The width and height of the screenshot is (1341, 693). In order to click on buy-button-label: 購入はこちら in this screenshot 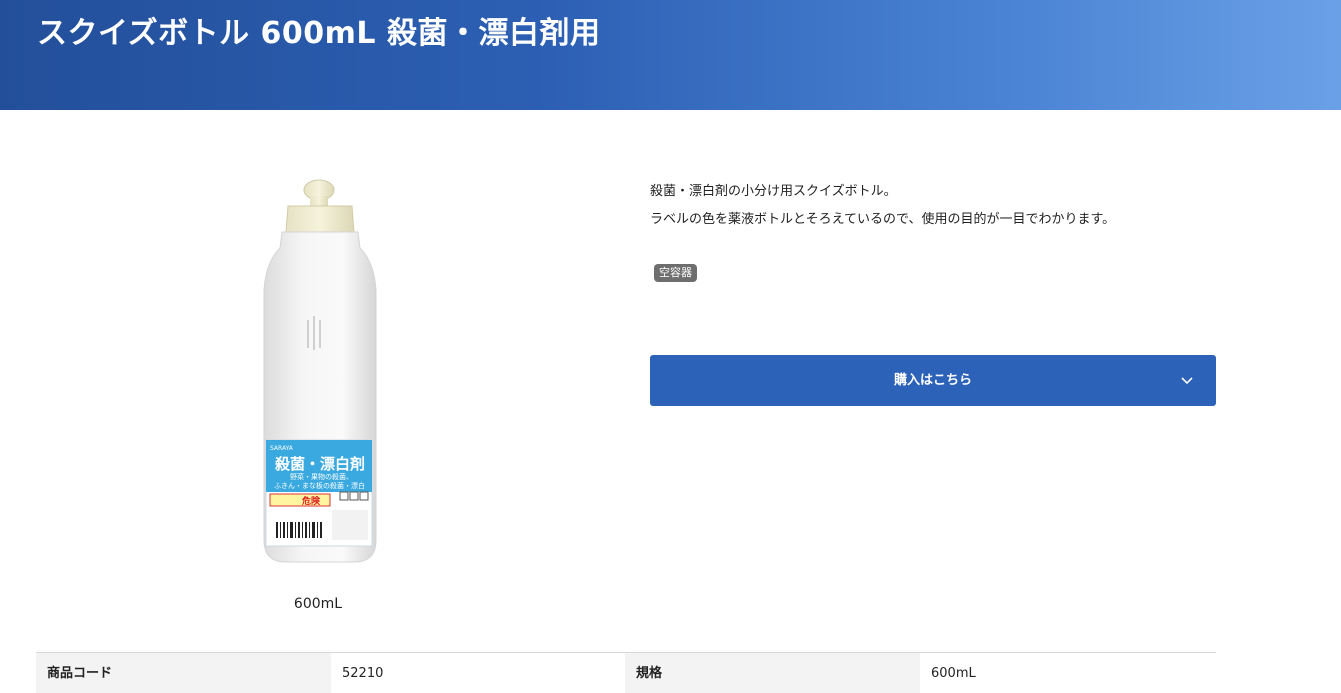, I will do `click(932, 380)`.